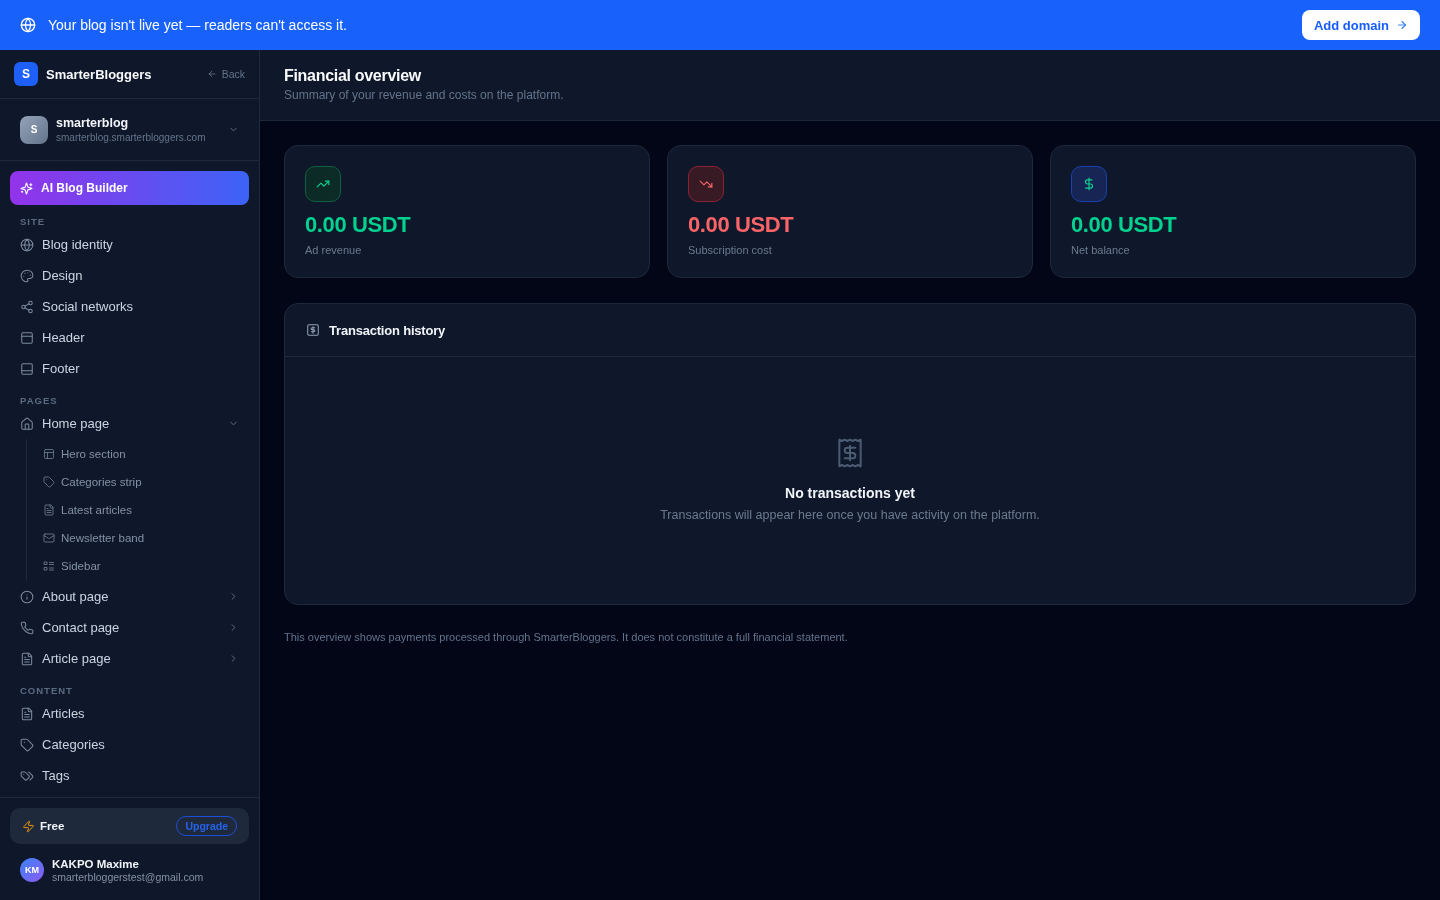  Describe the element at coordinates (49, 538) in the screenshot. I see `envelope-icon` at that location.